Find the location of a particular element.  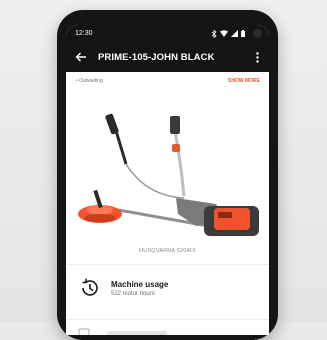

info-row: • Outwaiting SHOW MORE is located at coordinates (167, 79).